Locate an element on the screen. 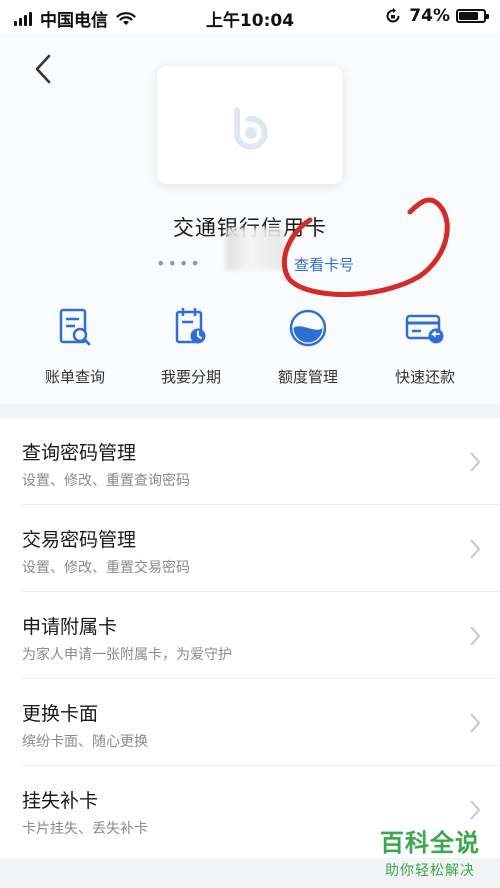 This screenshot has width=500, height=888. menu-item-subtitle: 缤纷卡面、随心更换 is located at coordinates (85, 742).